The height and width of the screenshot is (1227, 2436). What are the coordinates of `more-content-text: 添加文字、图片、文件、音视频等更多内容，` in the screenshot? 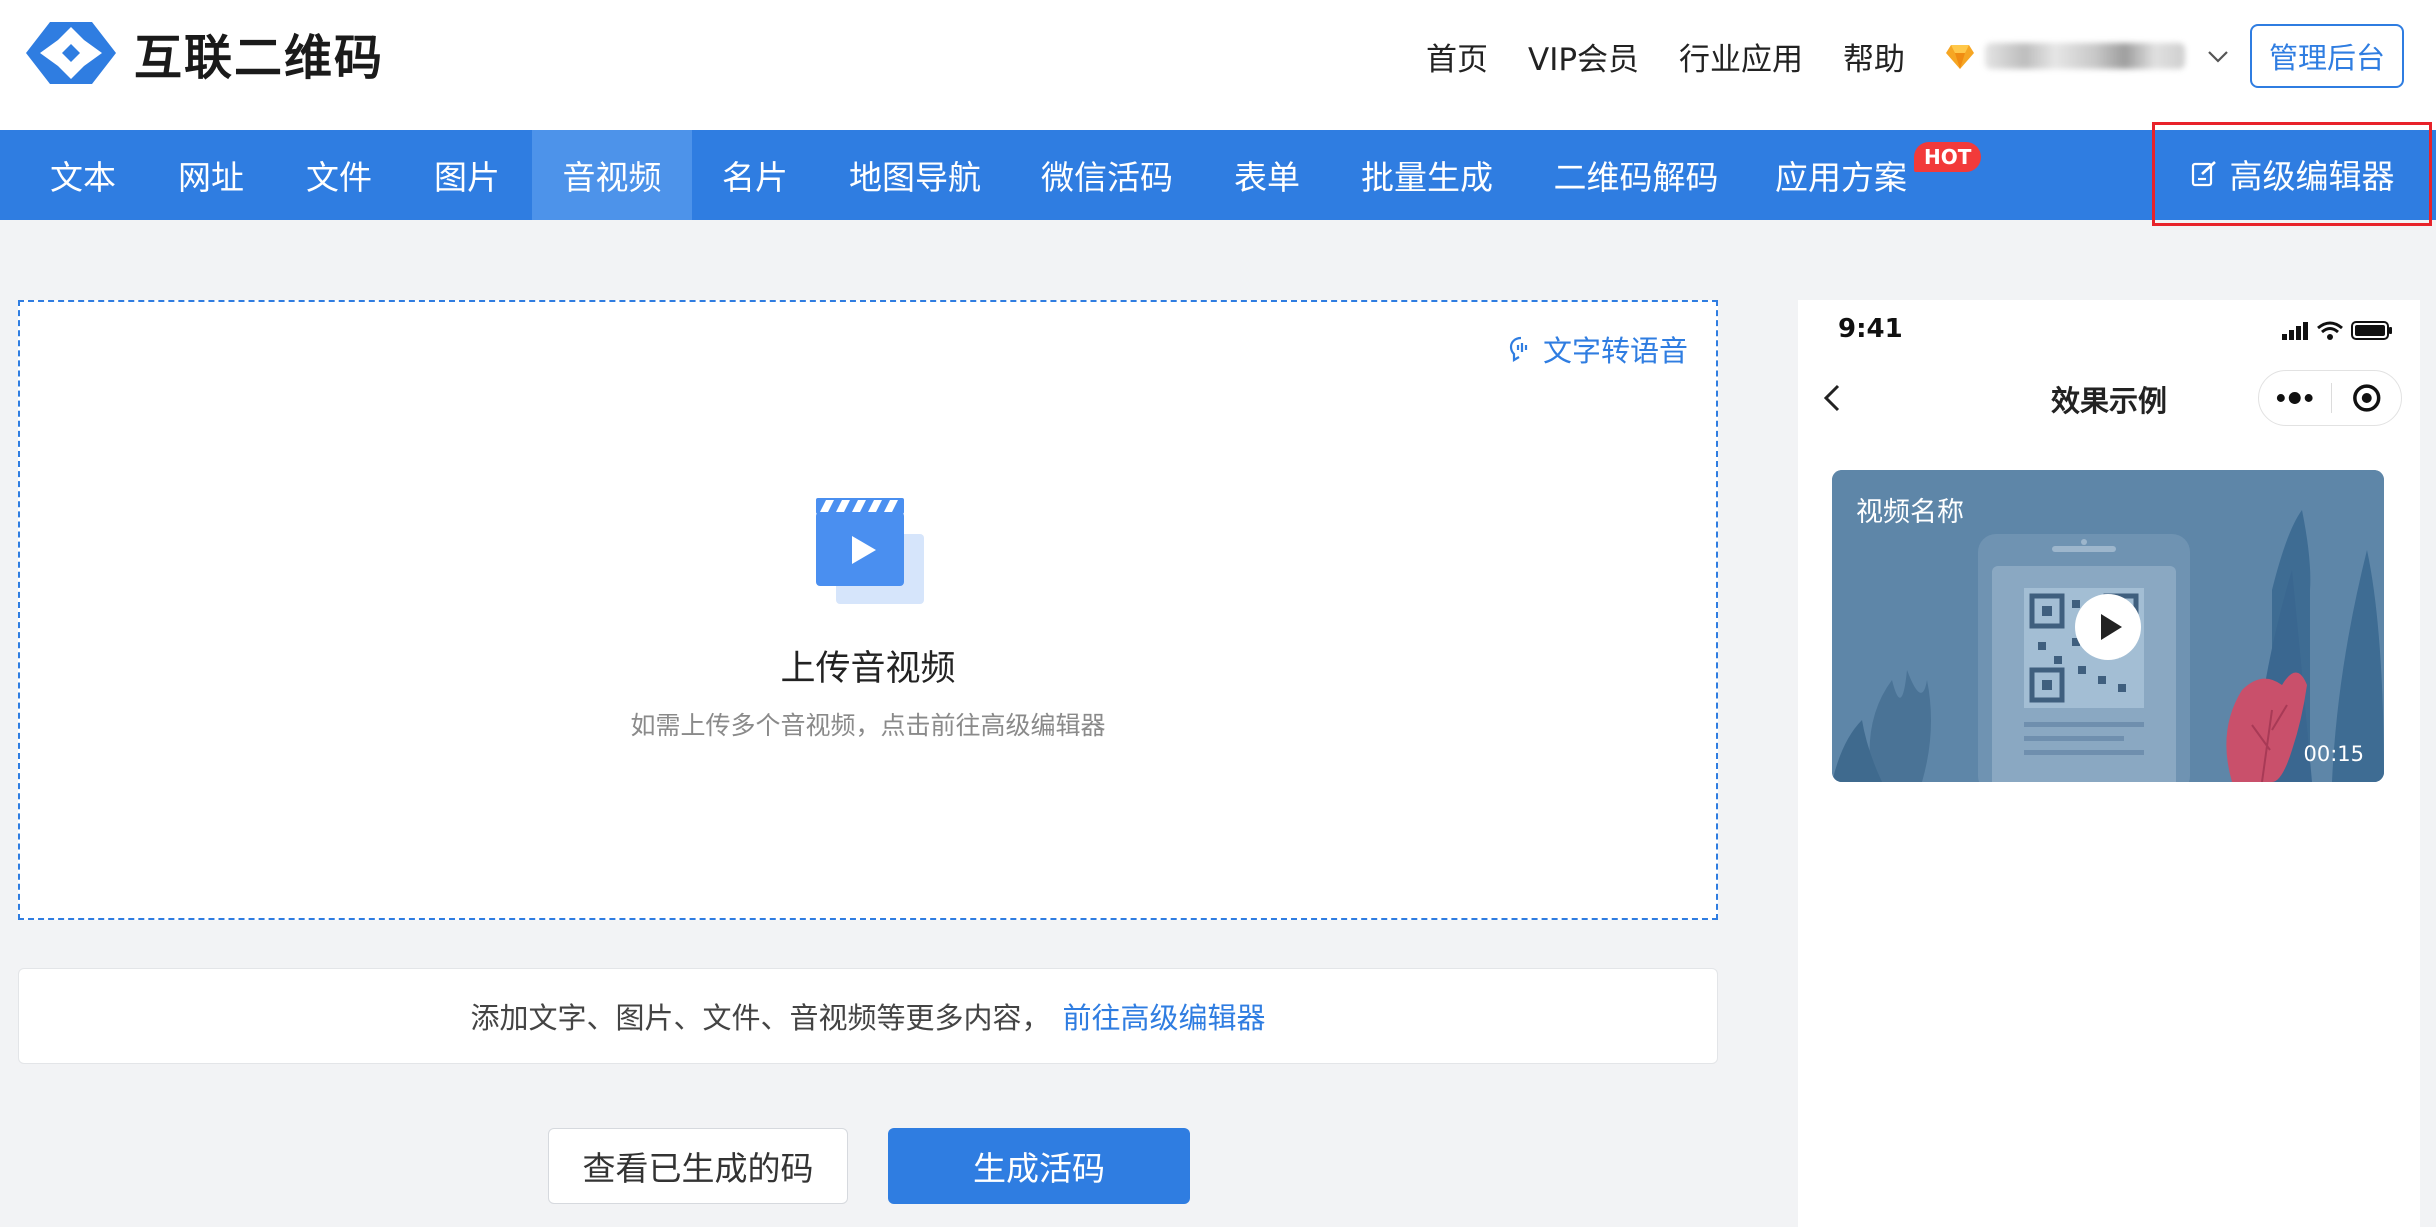 It's located at (760, 1018).